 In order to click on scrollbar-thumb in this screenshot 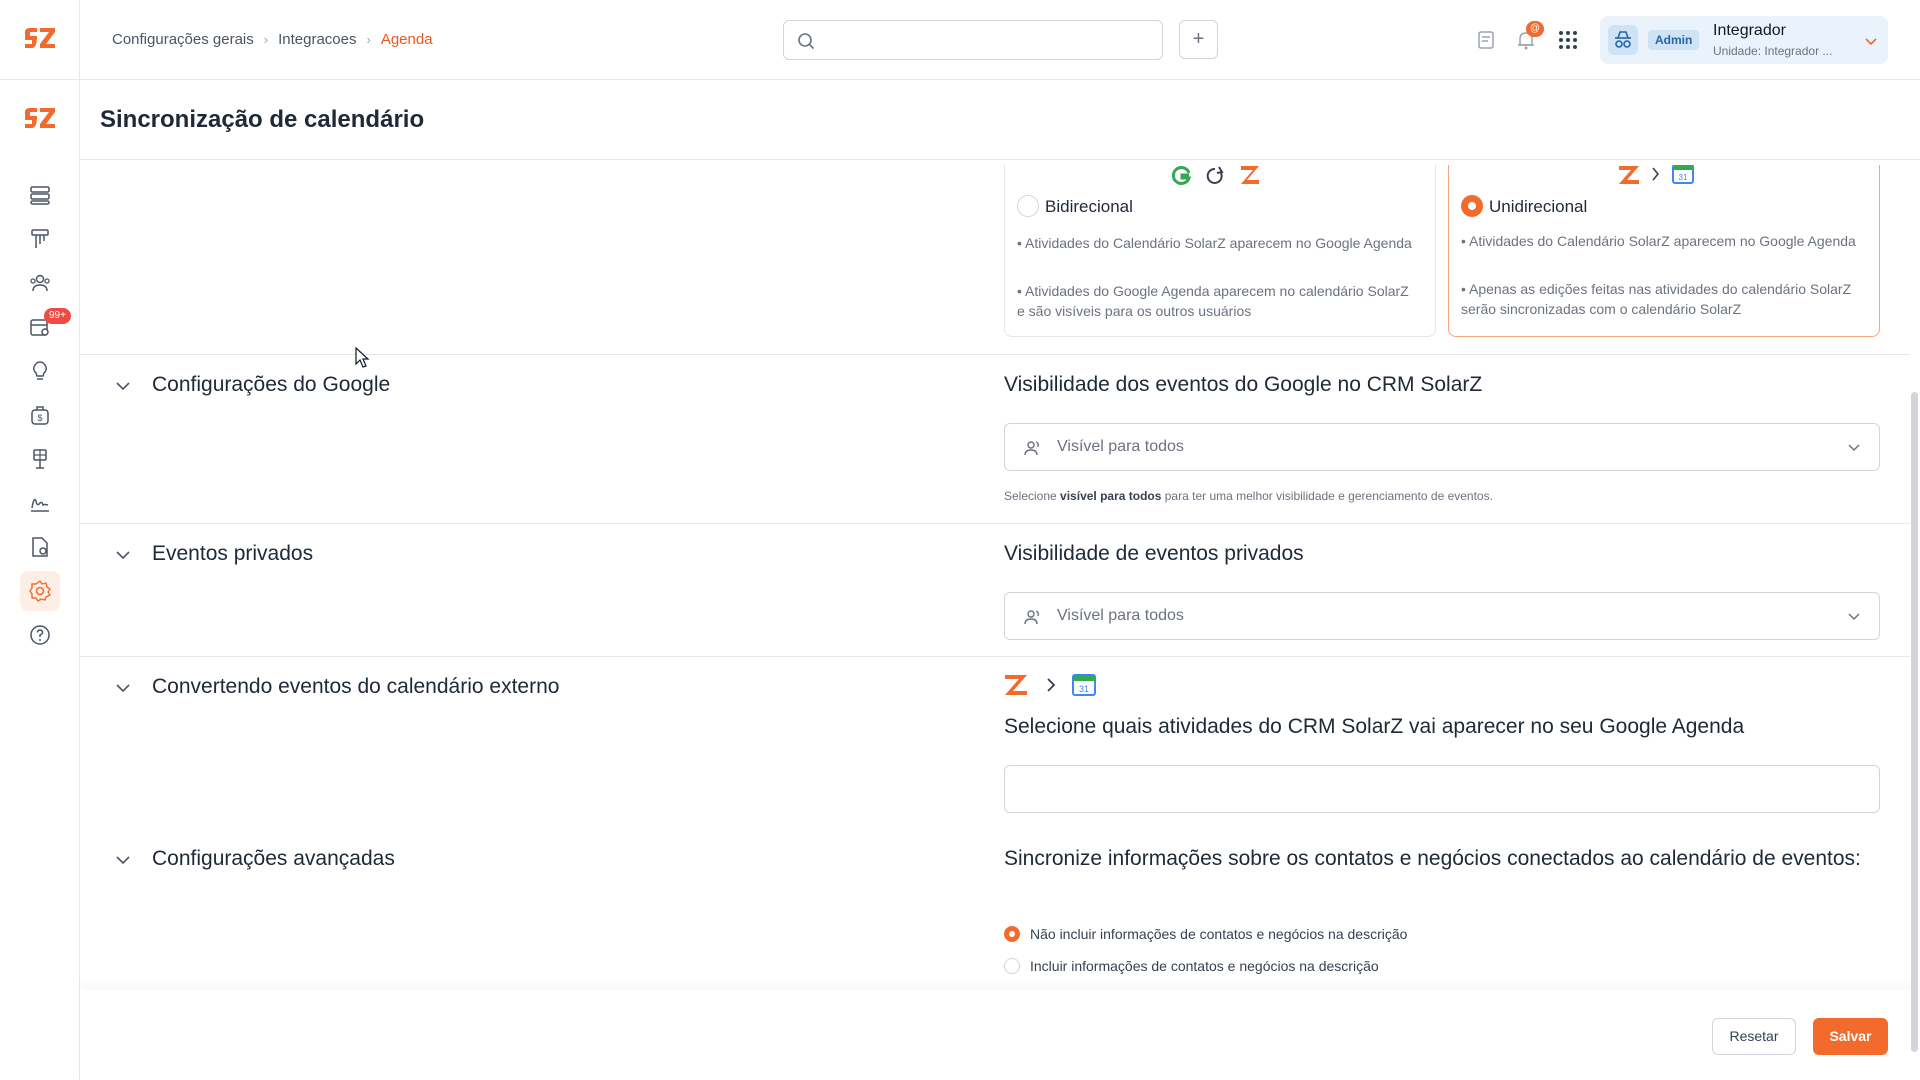, I will do `click(1914, 722)`.